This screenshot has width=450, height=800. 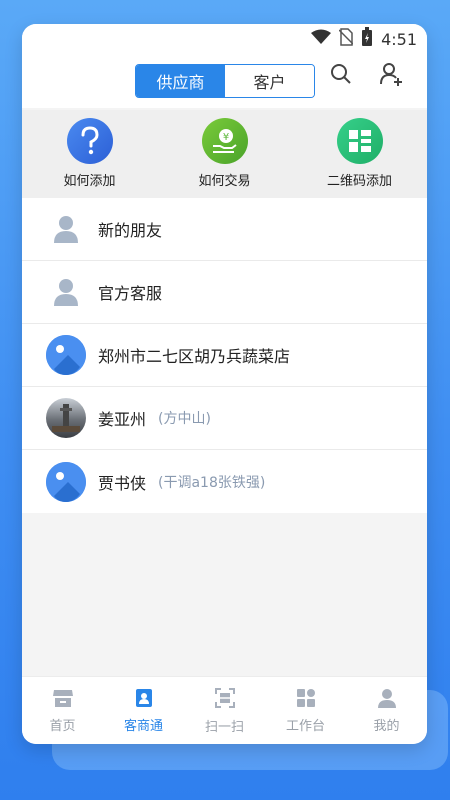 I want to click on add-contact-button, so click(x=392, y=76).